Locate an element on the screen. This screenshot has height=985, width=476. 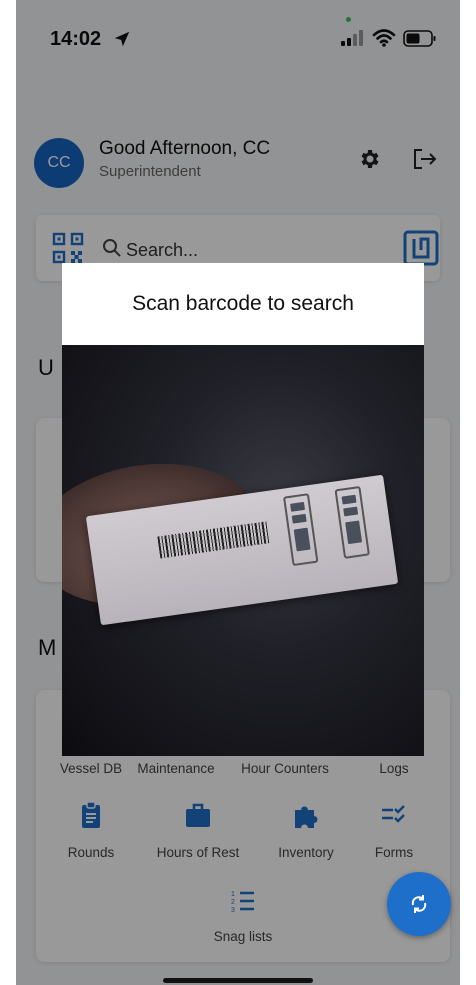
barcode-graphic is located at coordinates (213, 540).